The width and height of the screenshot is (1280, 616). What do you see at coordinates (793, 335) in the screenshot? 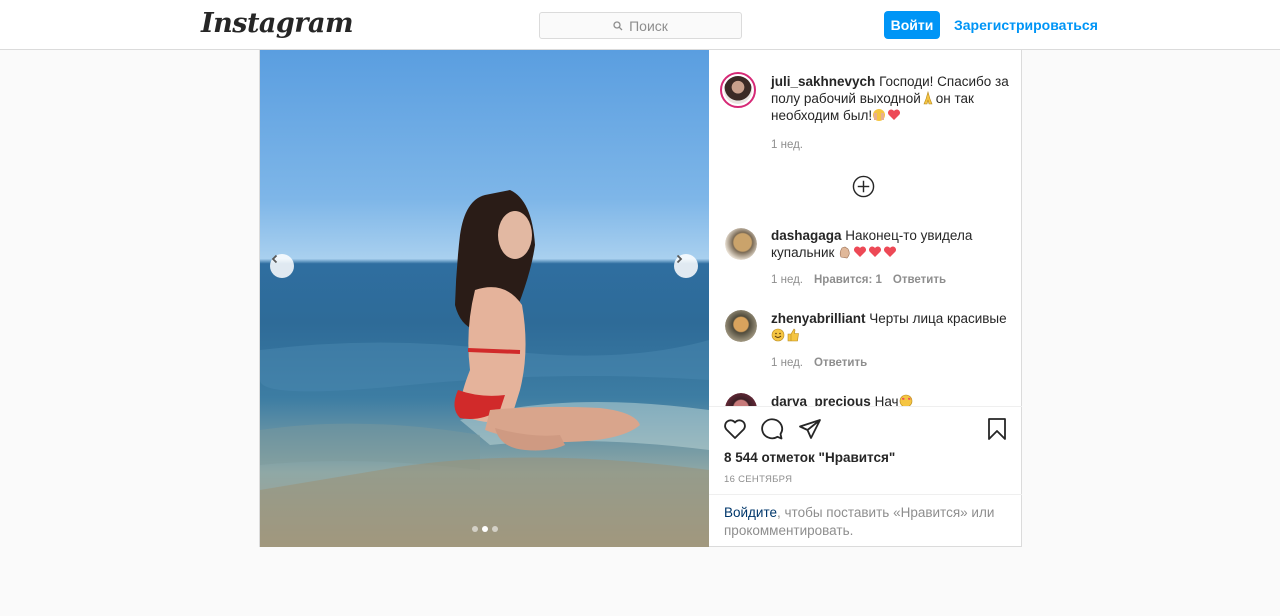
I see `thumbs-up-icon` at bounding box center [793, 335].